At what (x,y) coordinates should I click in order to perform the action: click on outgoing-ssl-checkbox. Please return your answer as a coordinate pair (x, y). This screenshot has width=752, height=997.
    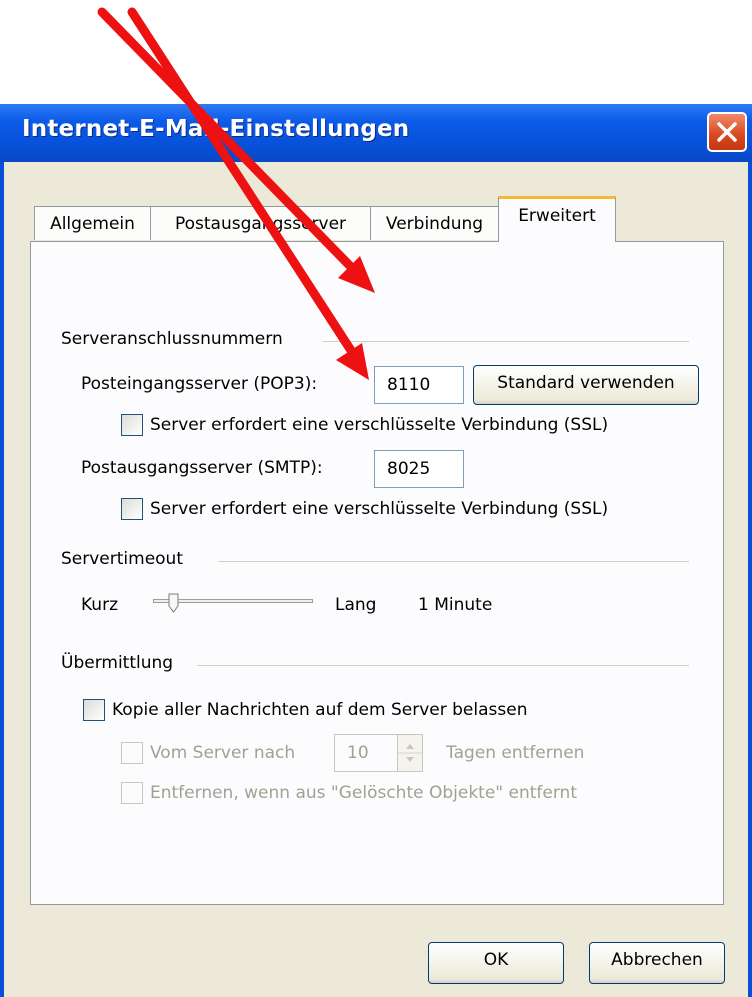
    Looking at the image, I should click on (132, 509).